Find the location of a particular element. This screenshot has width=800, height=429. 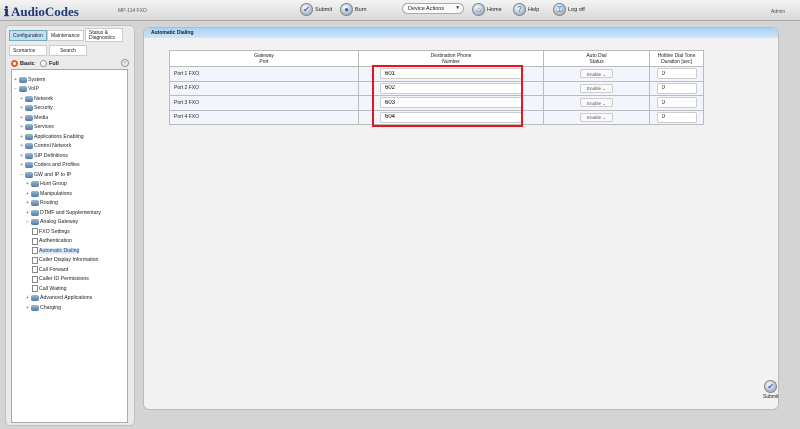

brand-logo: ℹ AudioCodes is located at coordinates (41, 11).